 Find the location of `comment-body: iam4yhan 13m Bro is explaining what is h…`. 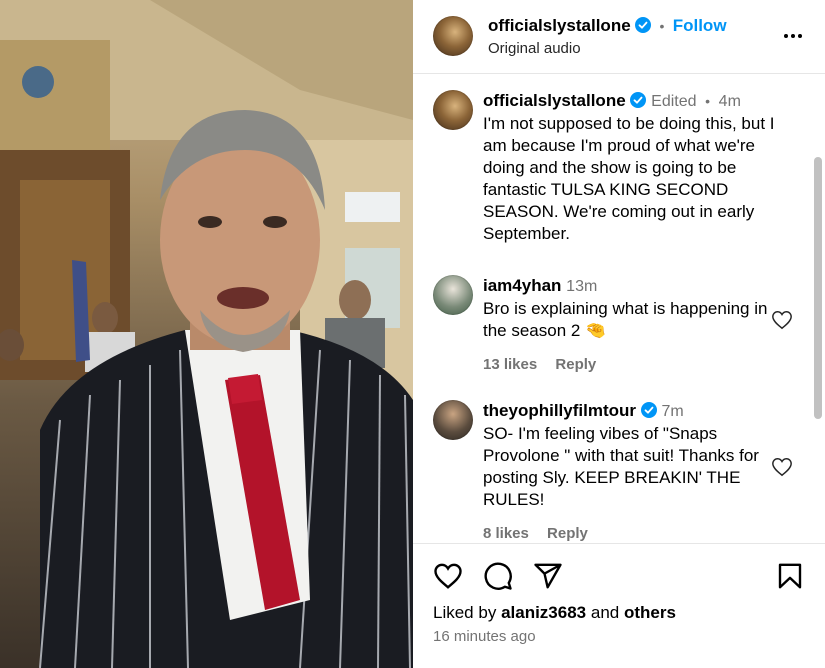

comment-body: iam4yhan 13m Bro is explaining what is h… is located at coordinates (638, 325).